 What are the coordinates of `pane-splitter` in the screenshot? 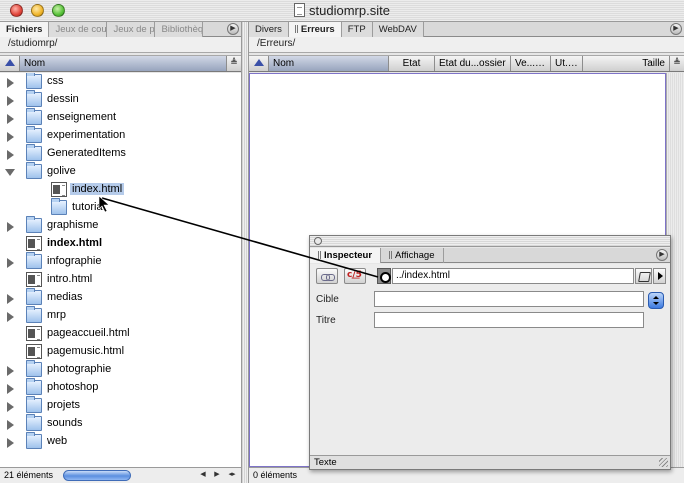 It's located at (245, 252).